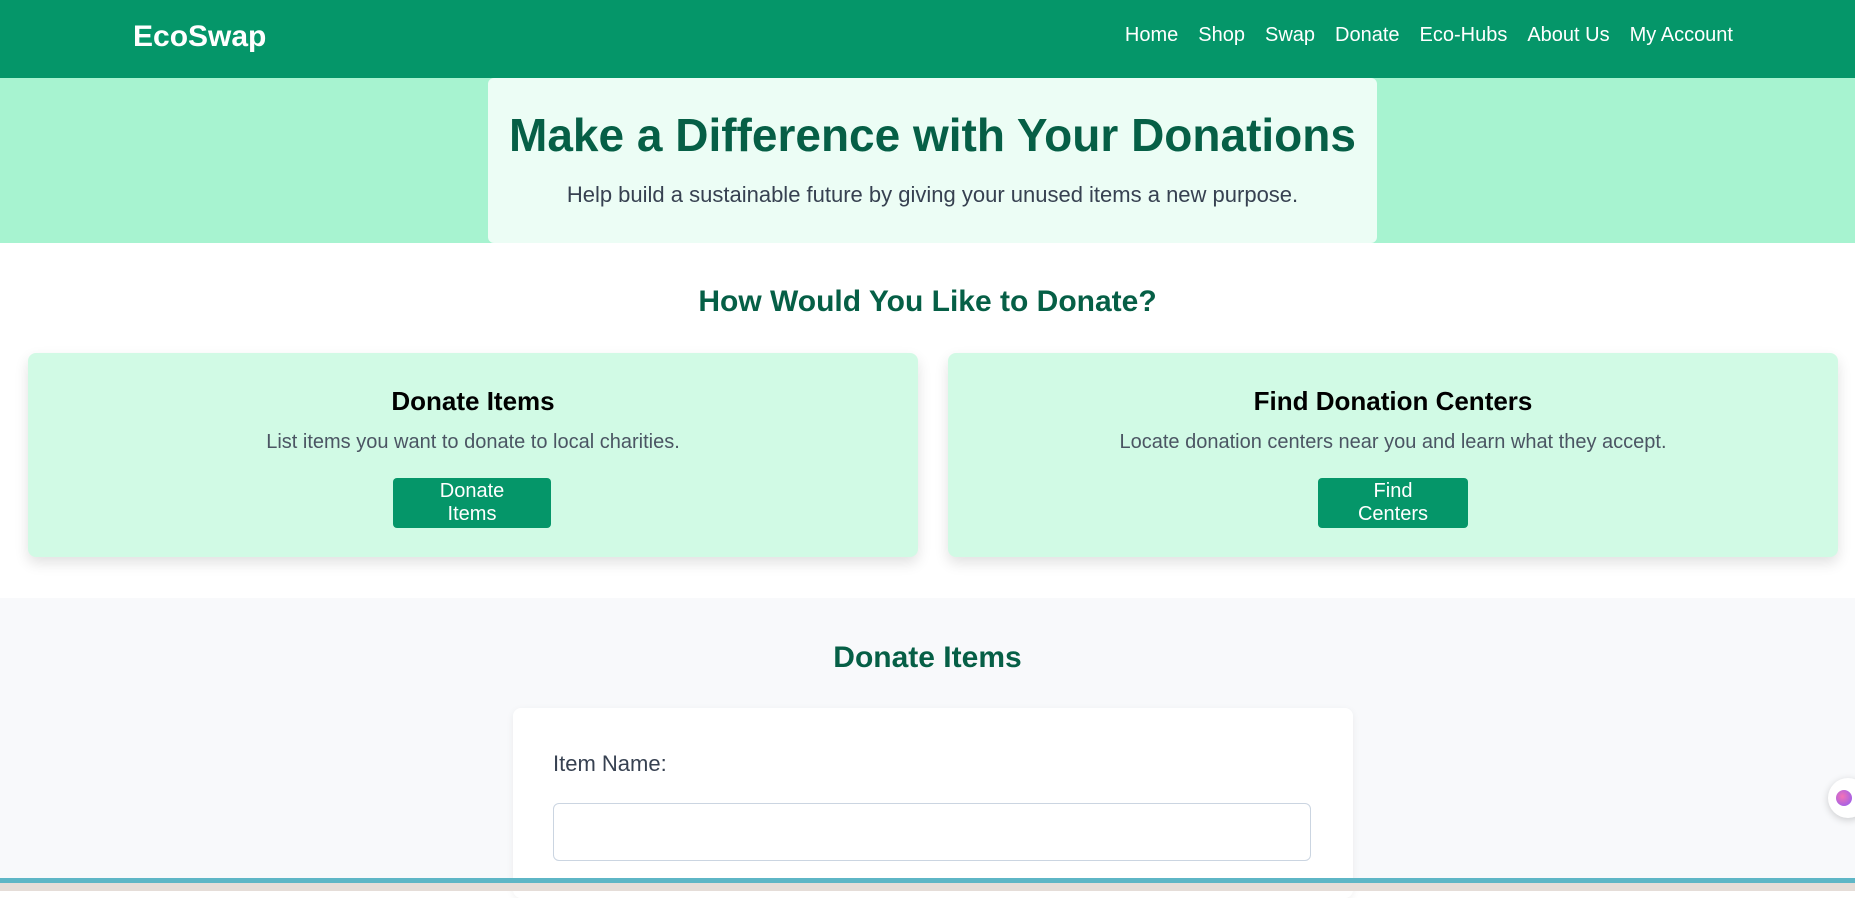  What do you see at coordinates (1367, 35) in the screenshot?
I see `nav-link-donate: Donate` at bounding box center [1367, 35].